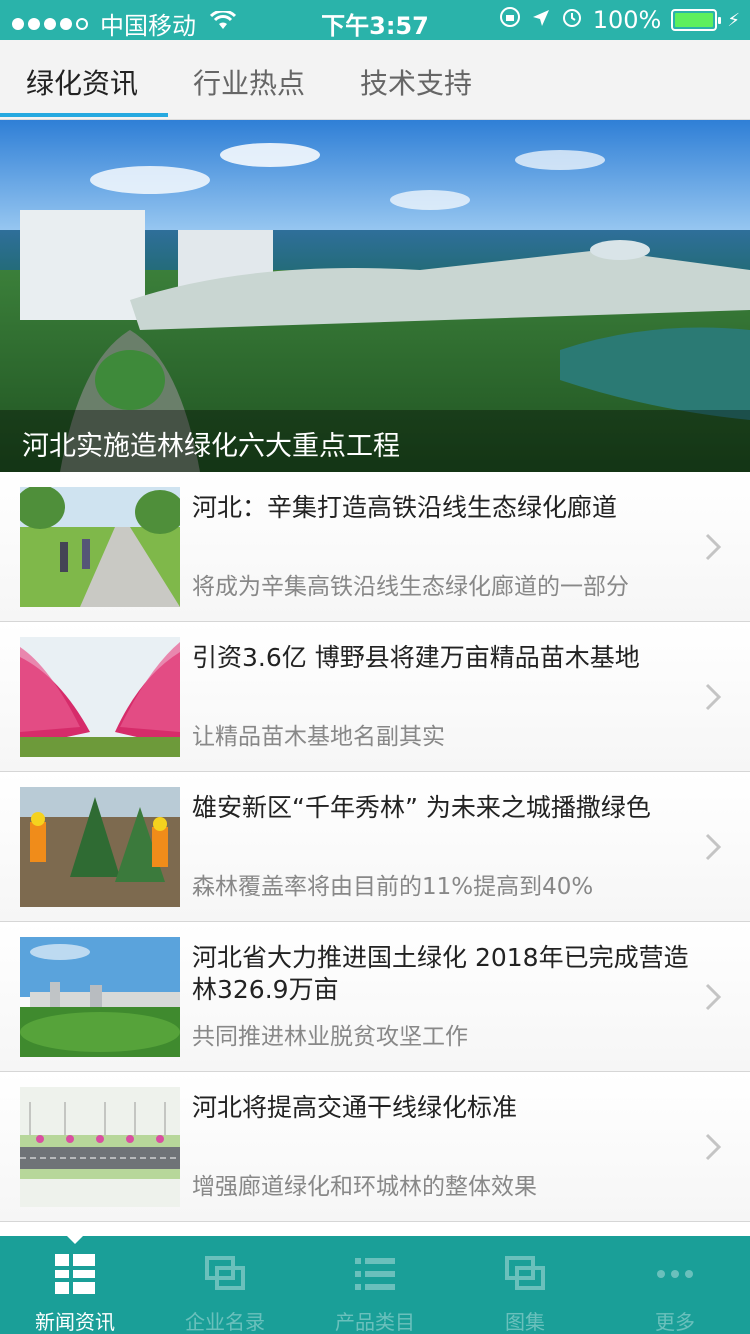 The height and width of the screenshot is (1334, 750). I want to click on banner-caption: 河北实施造林绿化六大重点工程, so click(375, 441).